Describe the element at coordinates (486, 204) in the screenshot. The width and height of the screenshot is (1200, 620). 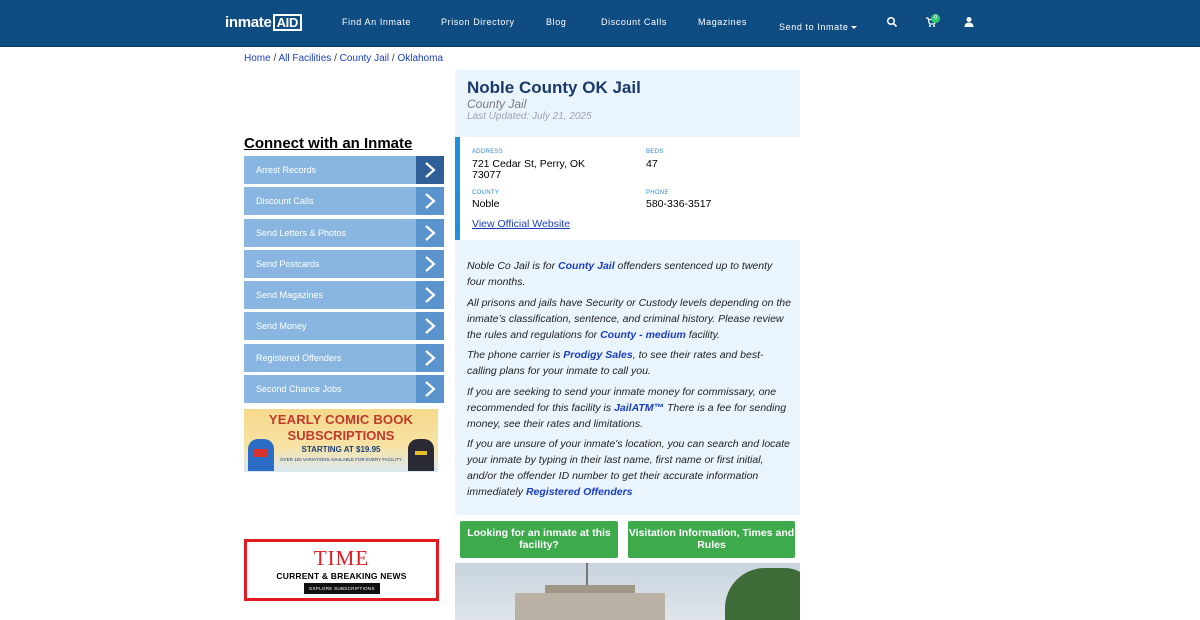
I see `county-value: Noble` at that location.